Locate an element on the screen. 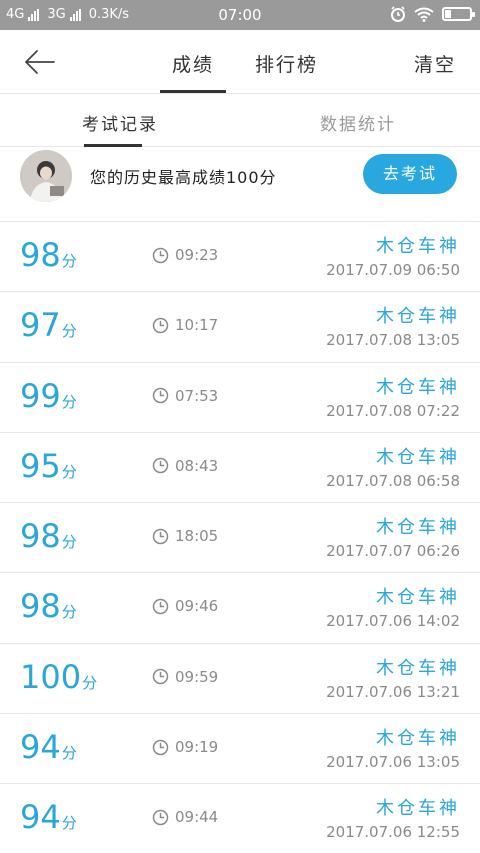 The width and height of the screenshot is (480, 853). record-score: 97分 is located at coordinates (48, 325).